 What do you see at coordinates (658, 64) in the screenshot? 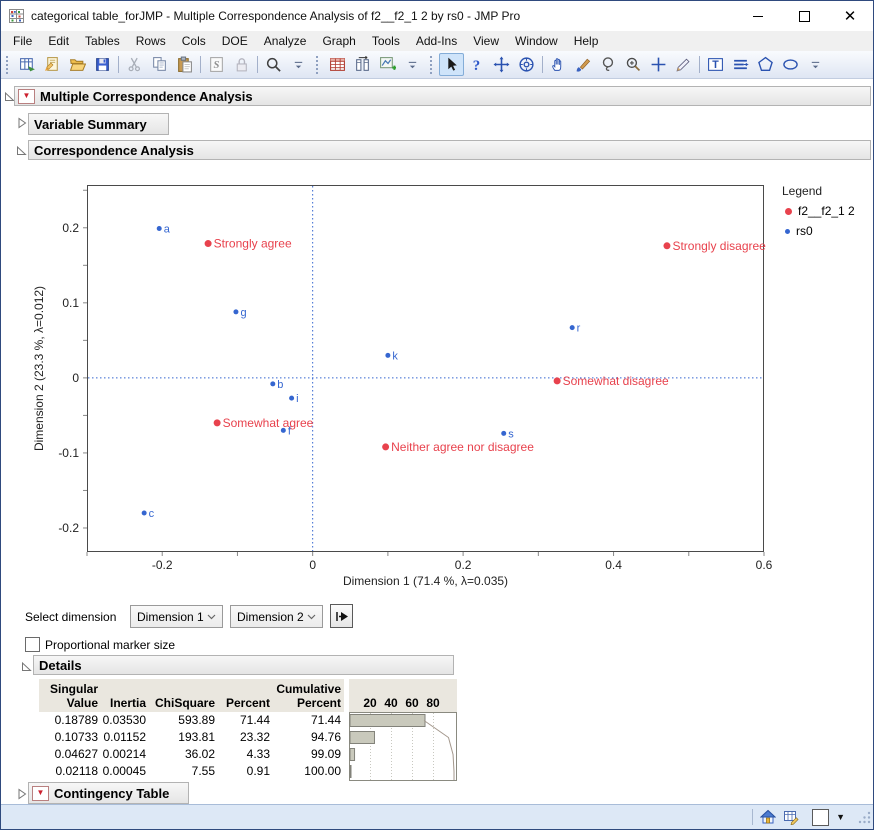
I see `crosshair-tool-icon` at bounding box center [658, 64].